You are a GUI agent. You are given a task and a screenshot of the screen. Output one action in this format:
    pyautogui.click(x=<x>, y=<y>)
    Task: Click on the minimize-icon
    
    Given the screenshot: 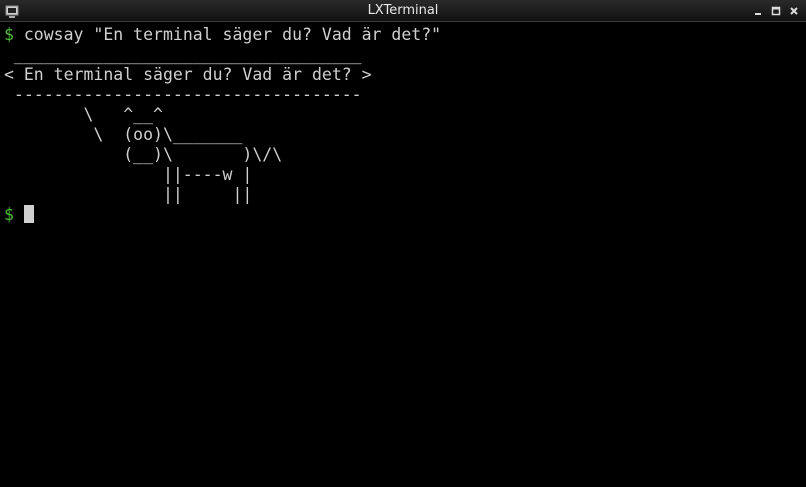 What is the action you would take?
    pyautogui.click(x=758, y=14)
    